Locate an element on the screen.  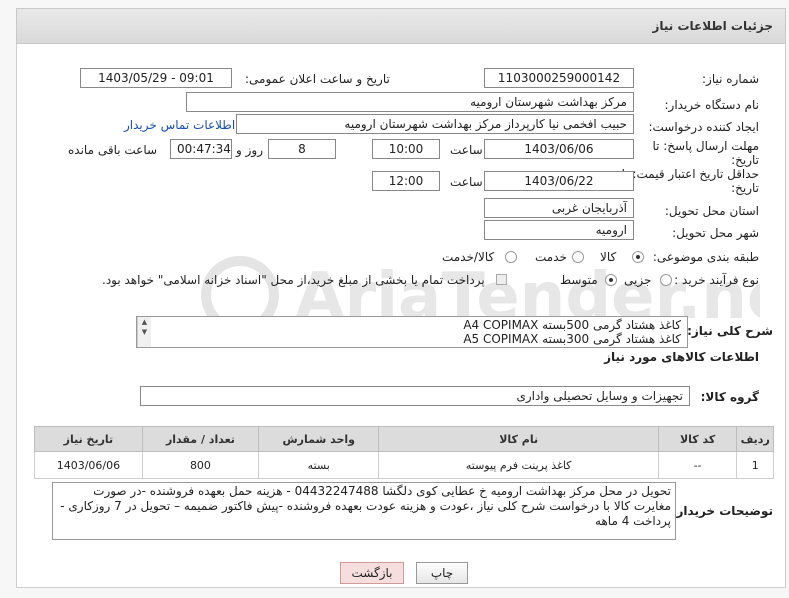
col-header-name: نام کالا is located at coordinates (518, 439).